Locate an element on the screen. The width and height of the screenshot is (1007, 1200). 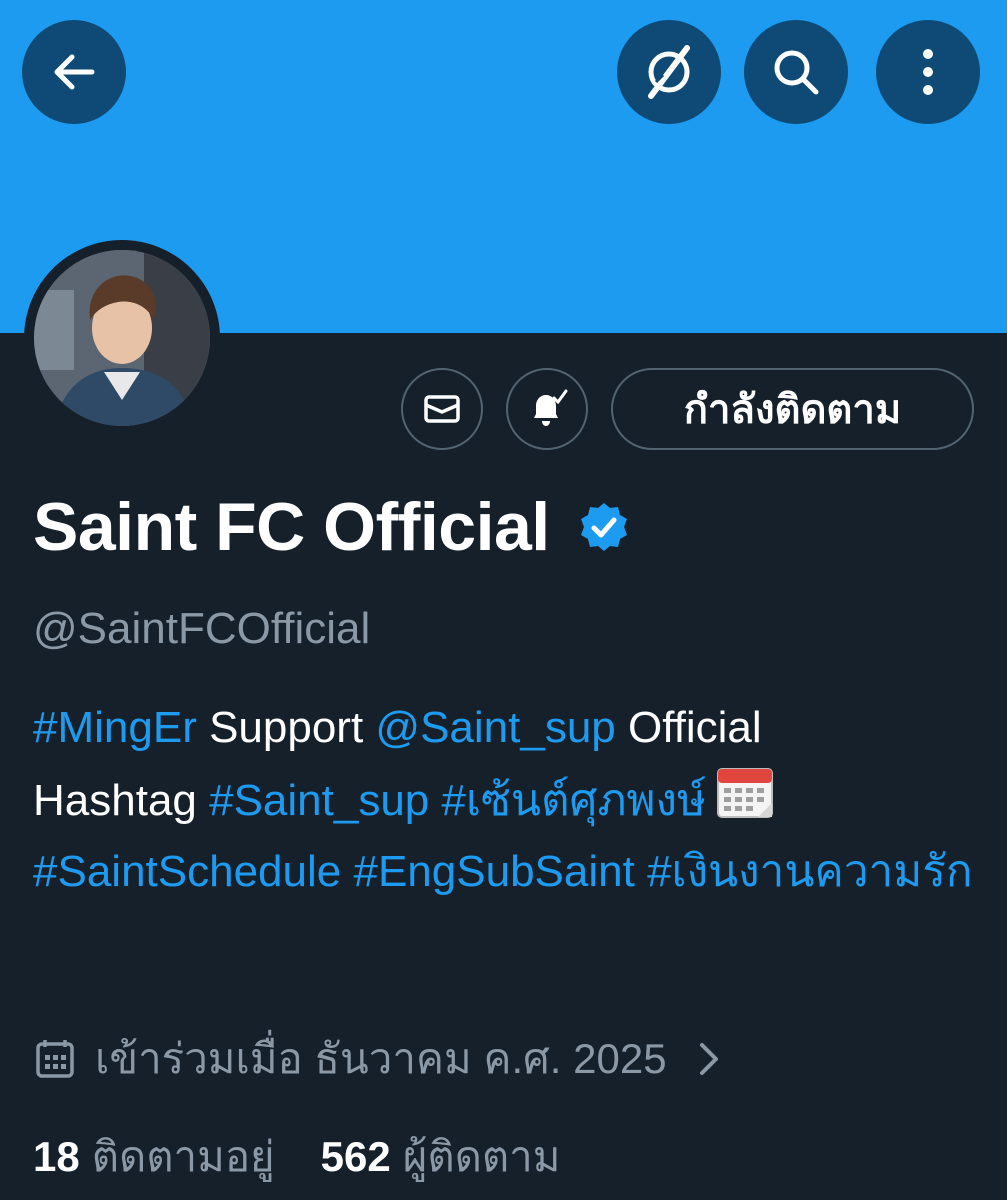
calendar-icon is located at coordinates (55, 1059).